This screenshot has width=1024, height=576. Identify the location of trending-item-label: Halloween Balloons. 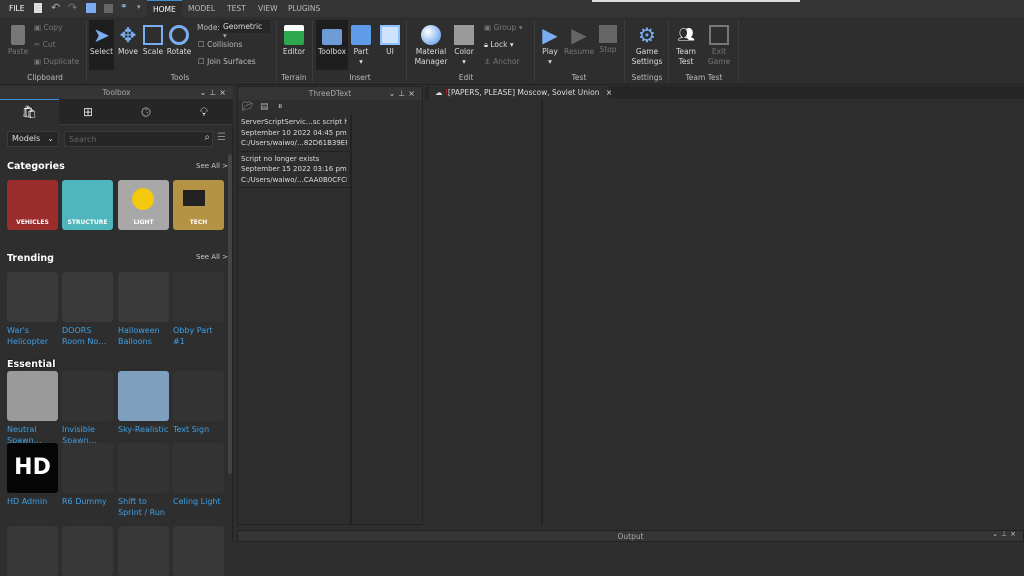
(145, 336).